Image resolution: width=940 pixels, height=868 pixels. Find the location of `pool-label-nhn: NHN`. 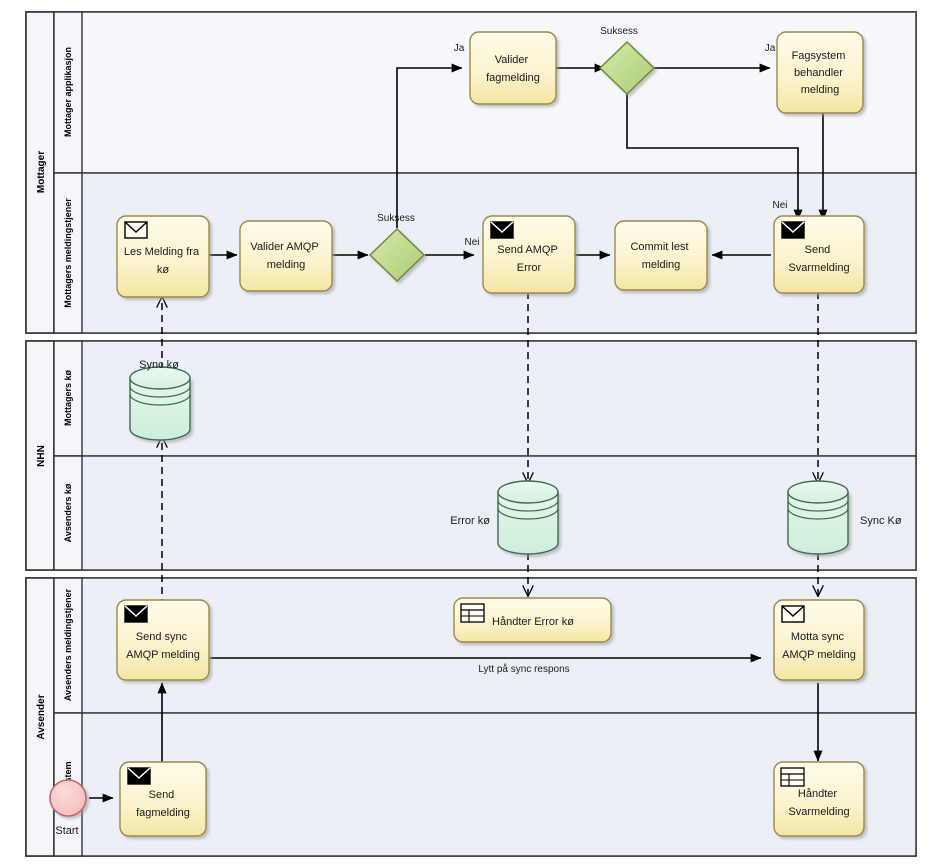

pool-label-nhn: NHN is located at coordinates (41, 456).